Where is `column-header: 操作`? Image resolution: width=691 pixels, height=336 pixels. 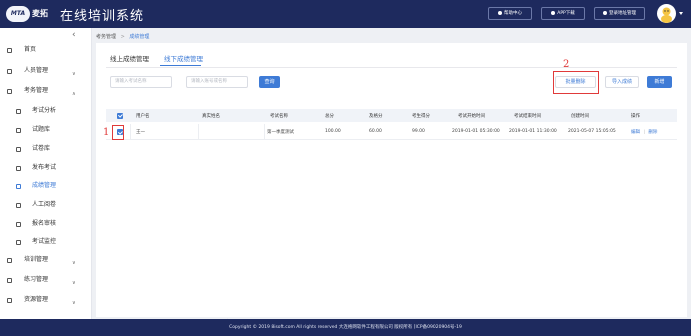
column-header: 操作 is located at coordinates (635, 116).